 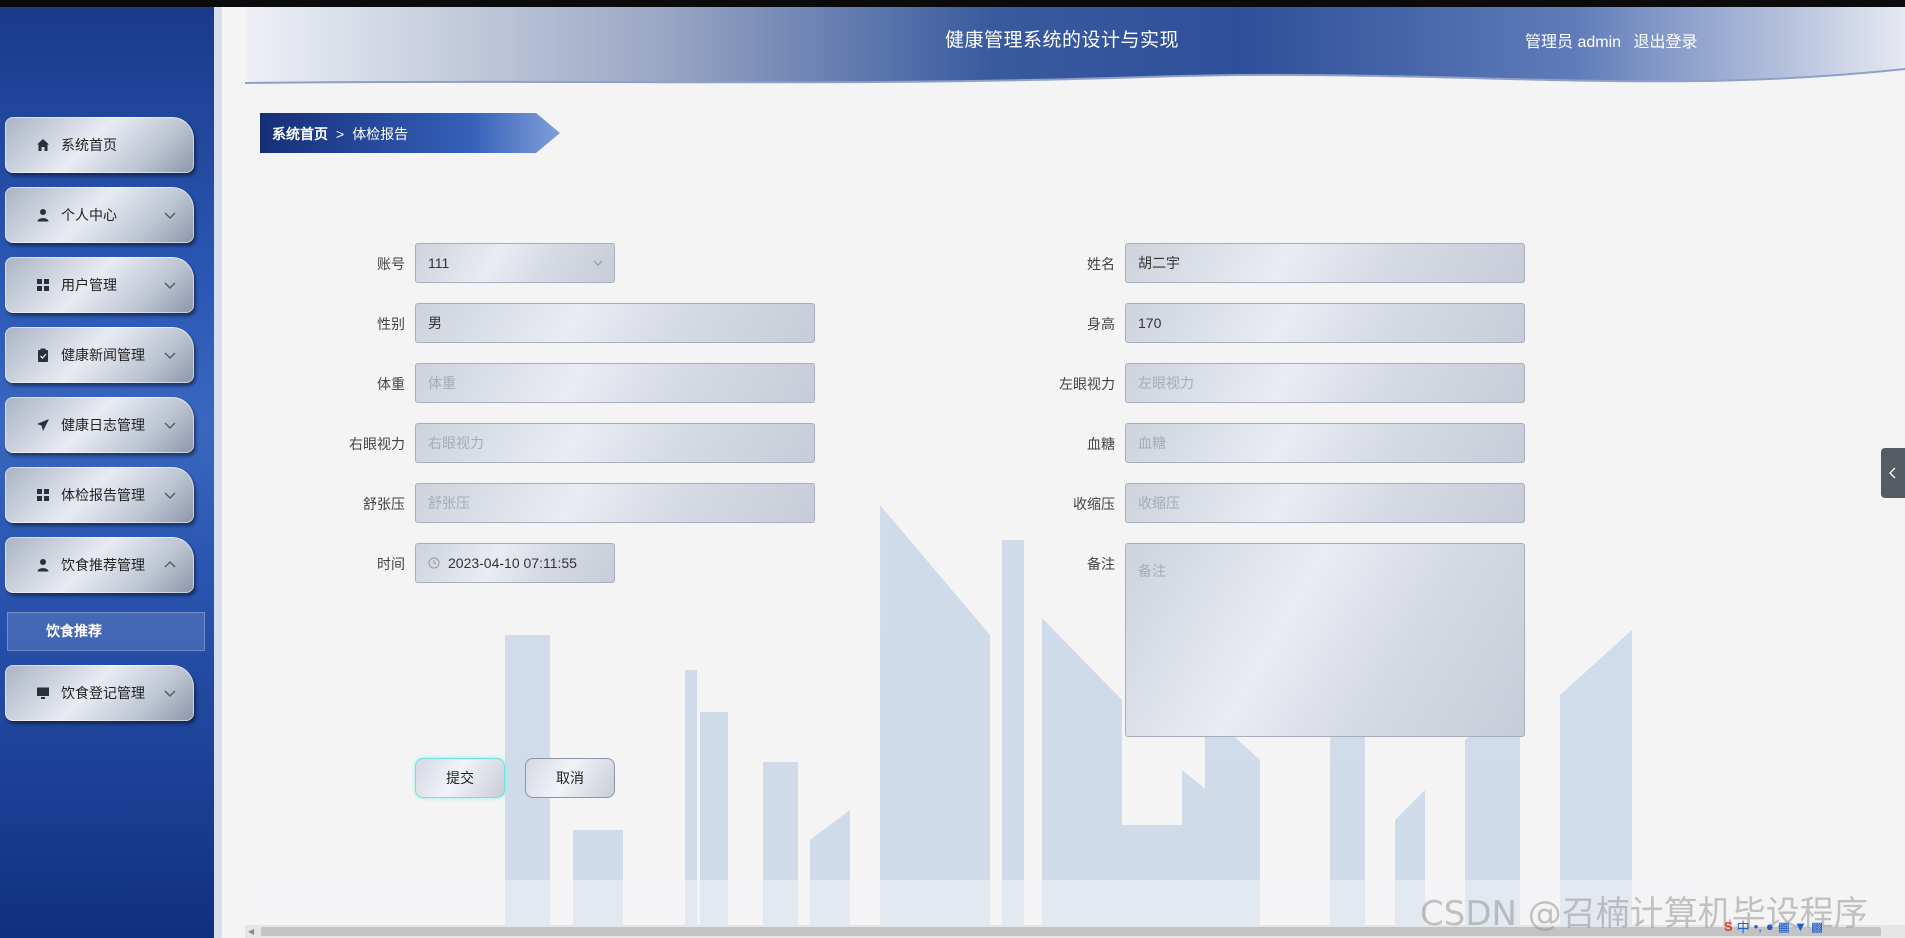 I want to click on blood-sugar-label: 血糖, so click(x=1101, y=444).